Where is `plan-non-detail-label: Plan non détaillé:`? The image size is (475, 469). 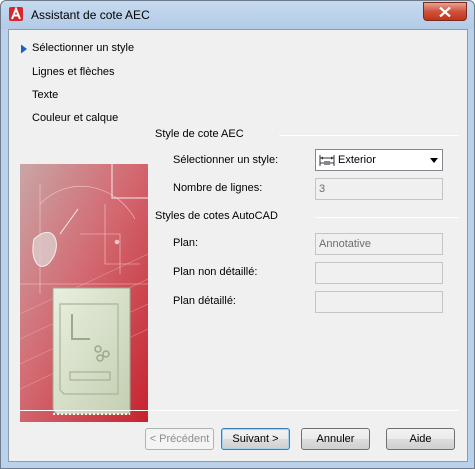 plan-non-detail-label: Plan non détaillé: is located at coordinates (215, 272).